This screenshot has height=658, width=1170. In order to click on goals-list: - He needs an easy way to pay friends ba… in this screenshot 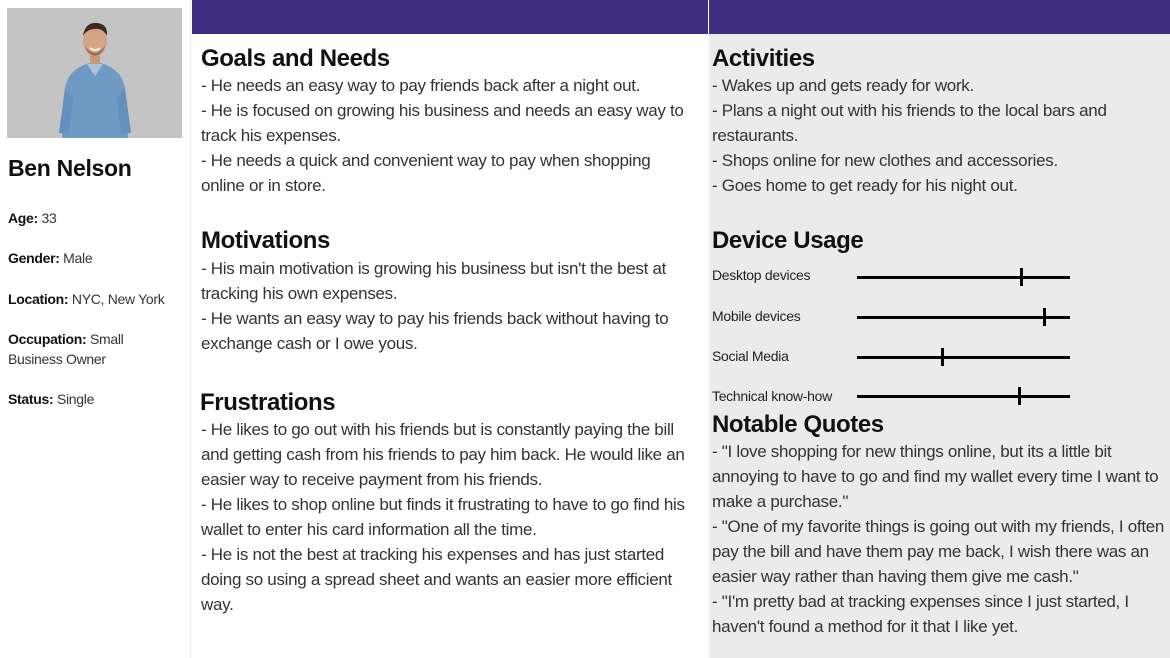, I will do `click(451, 135)`.